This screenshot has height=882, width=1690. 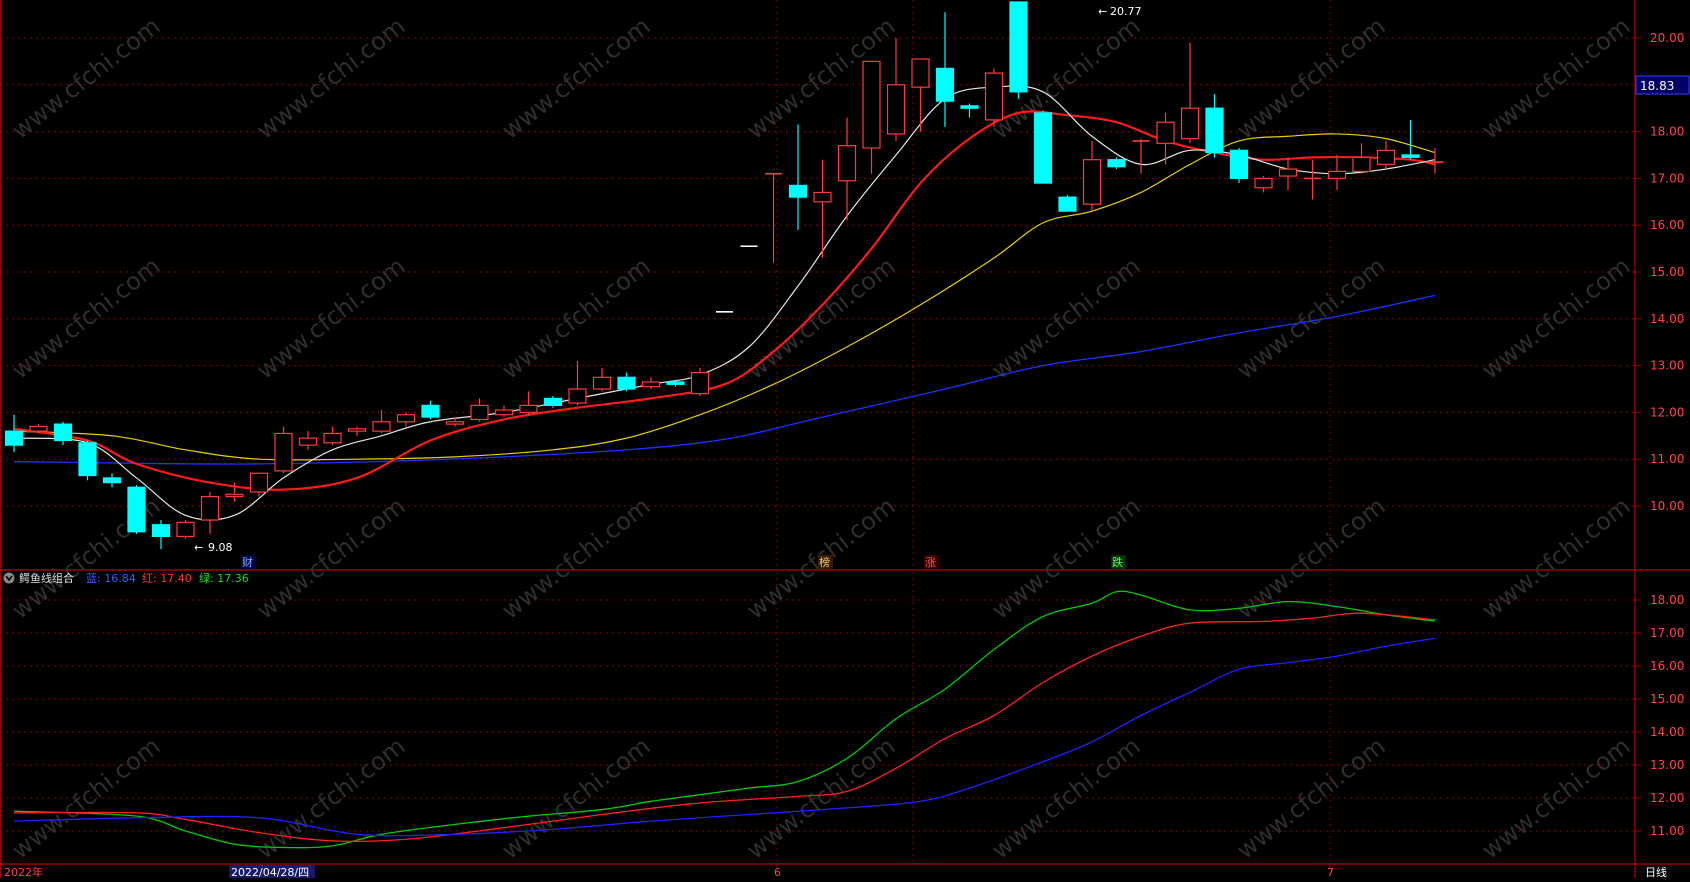 I want to click on collapse-icon, so click(x=9, y=578).